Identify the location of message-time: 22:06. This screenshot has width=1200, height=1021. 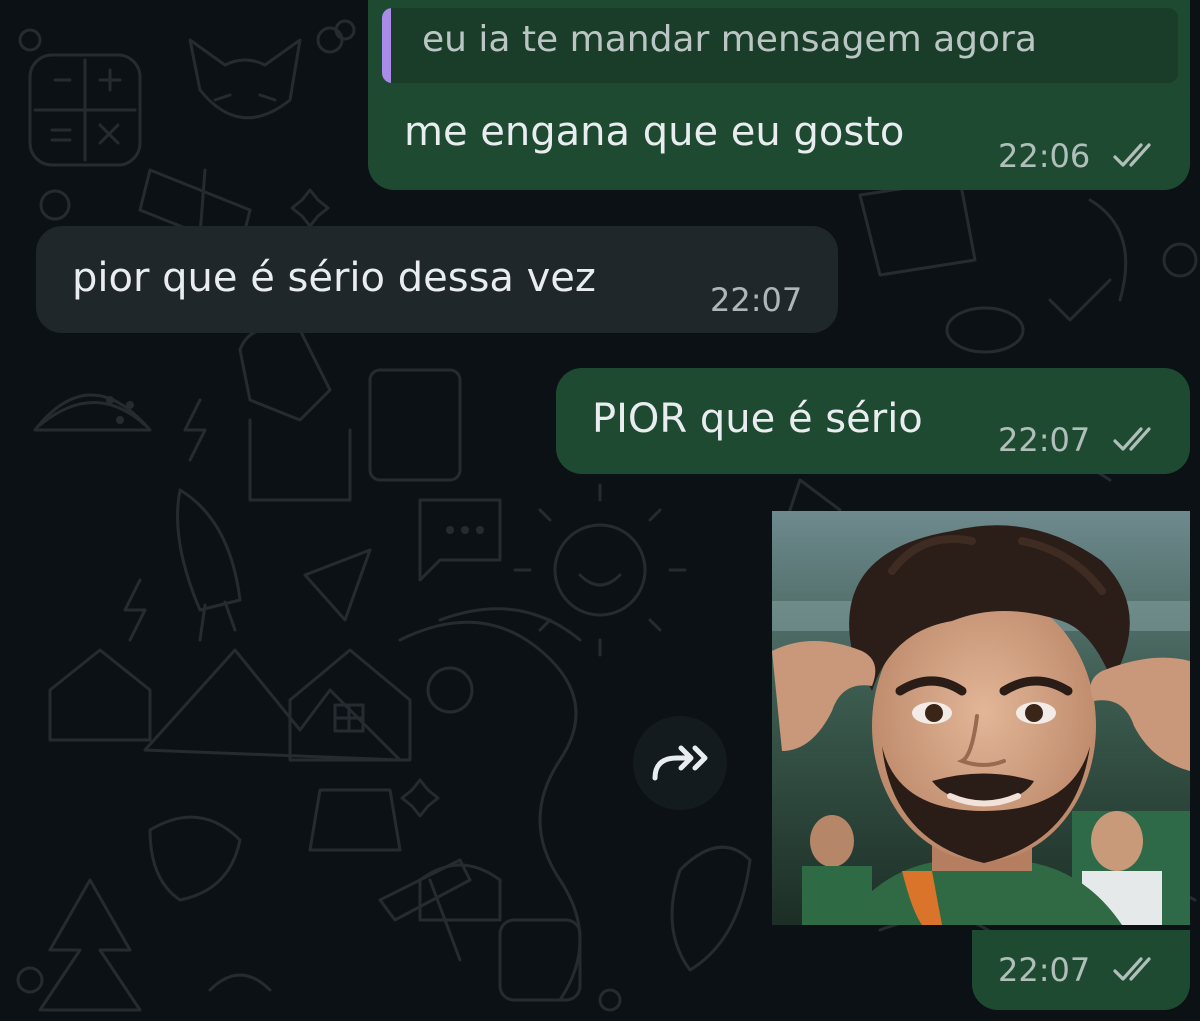
(1044, 156).